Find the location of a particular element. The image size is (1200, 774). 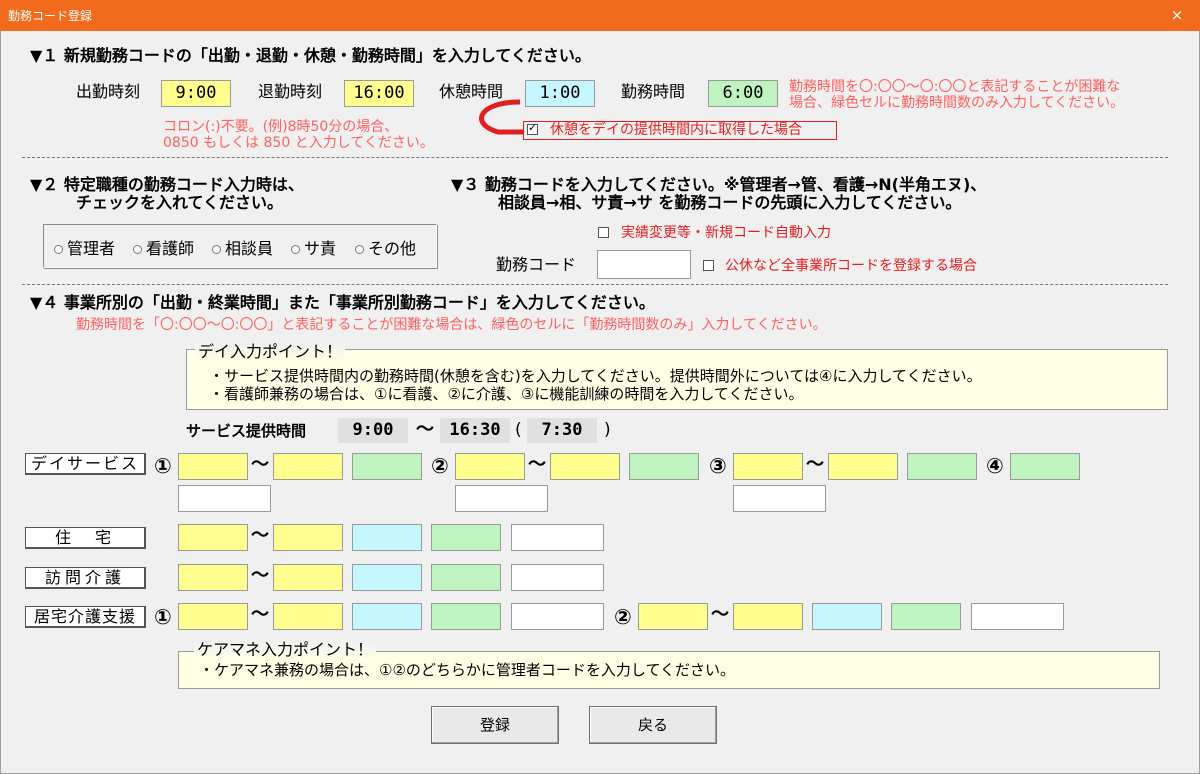

house-end-input is located at coordinates (308, 537).